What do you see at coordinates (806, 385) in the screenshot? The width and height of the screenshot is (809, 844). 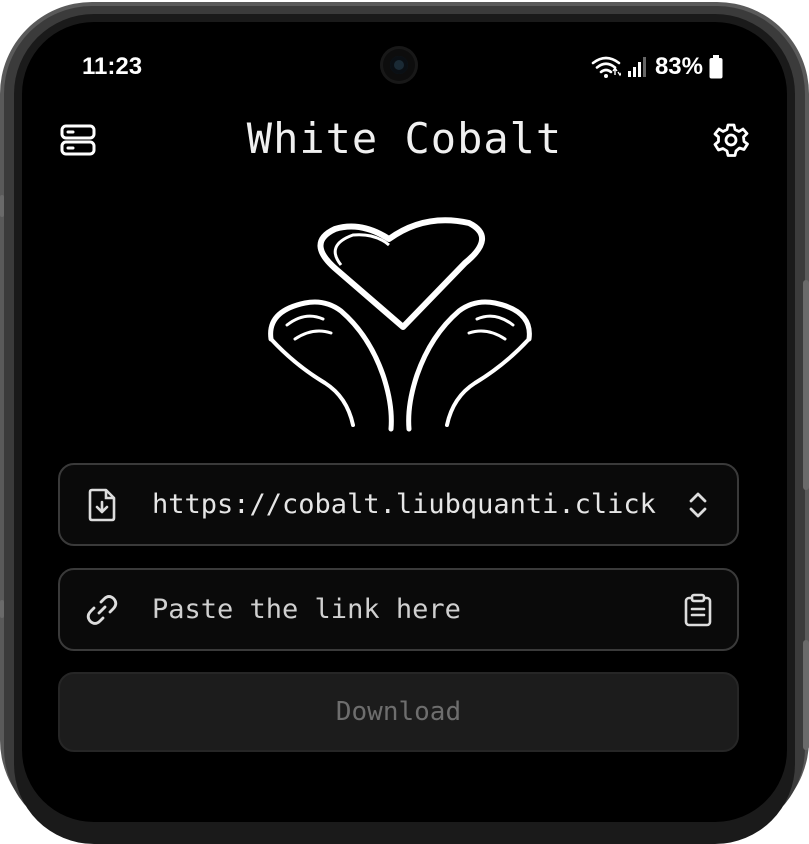 I see `volume-button` at bounding box center [806, 385].